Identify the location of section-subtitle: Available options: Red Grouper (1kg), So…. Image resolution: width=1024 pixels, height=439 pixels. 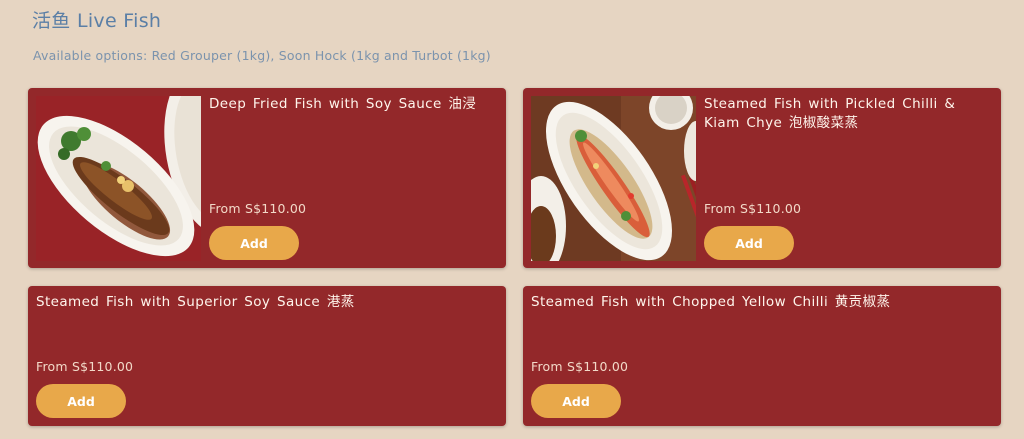
(262, 55).